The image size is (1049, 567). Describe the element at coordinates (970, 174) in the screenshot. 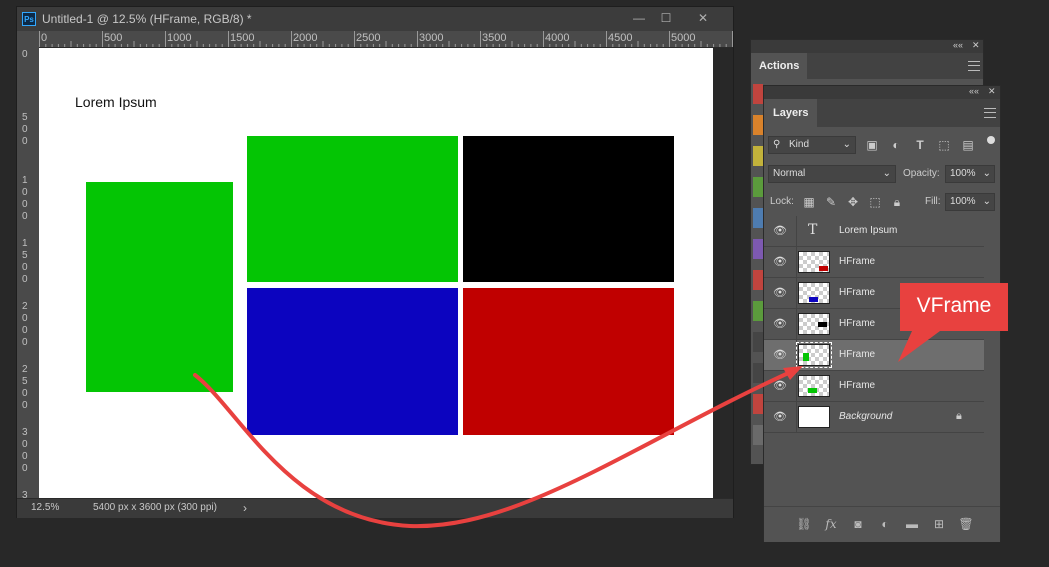

I see `opacity-field: 100% ⌄` at that location.